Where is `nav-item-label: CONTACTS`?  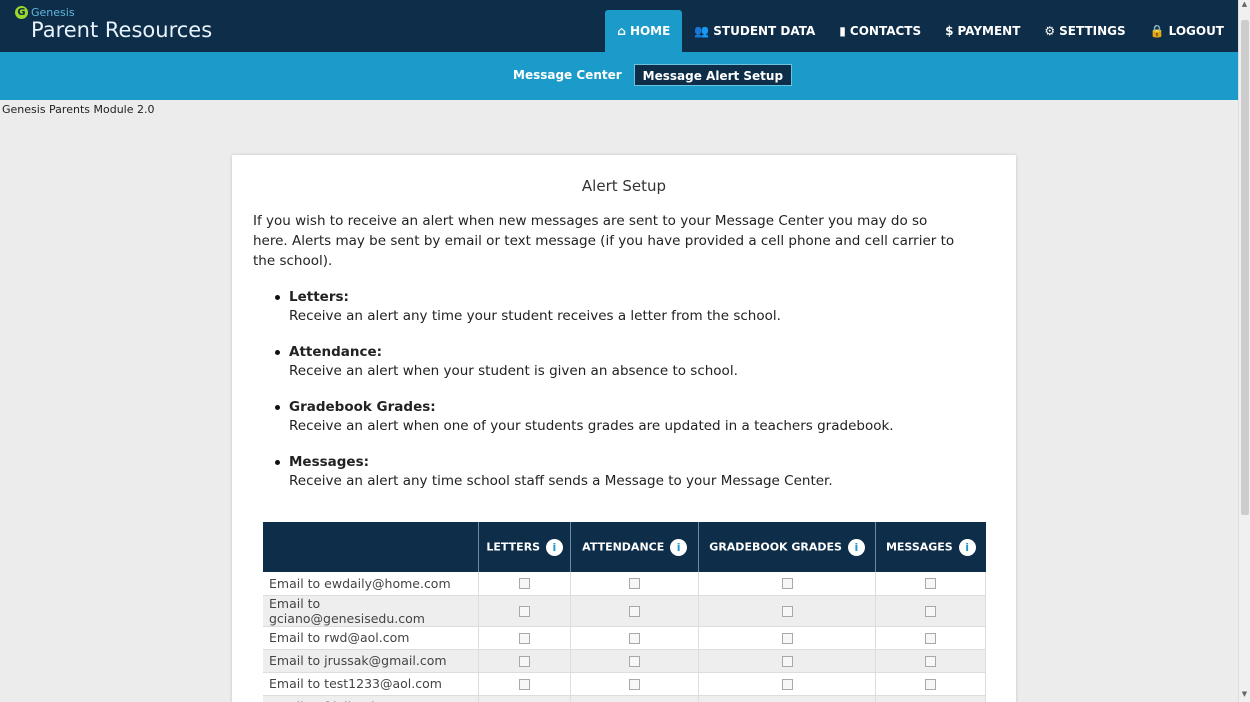 nav-item-label: CONTACTS is located at coordinates (885, 31).